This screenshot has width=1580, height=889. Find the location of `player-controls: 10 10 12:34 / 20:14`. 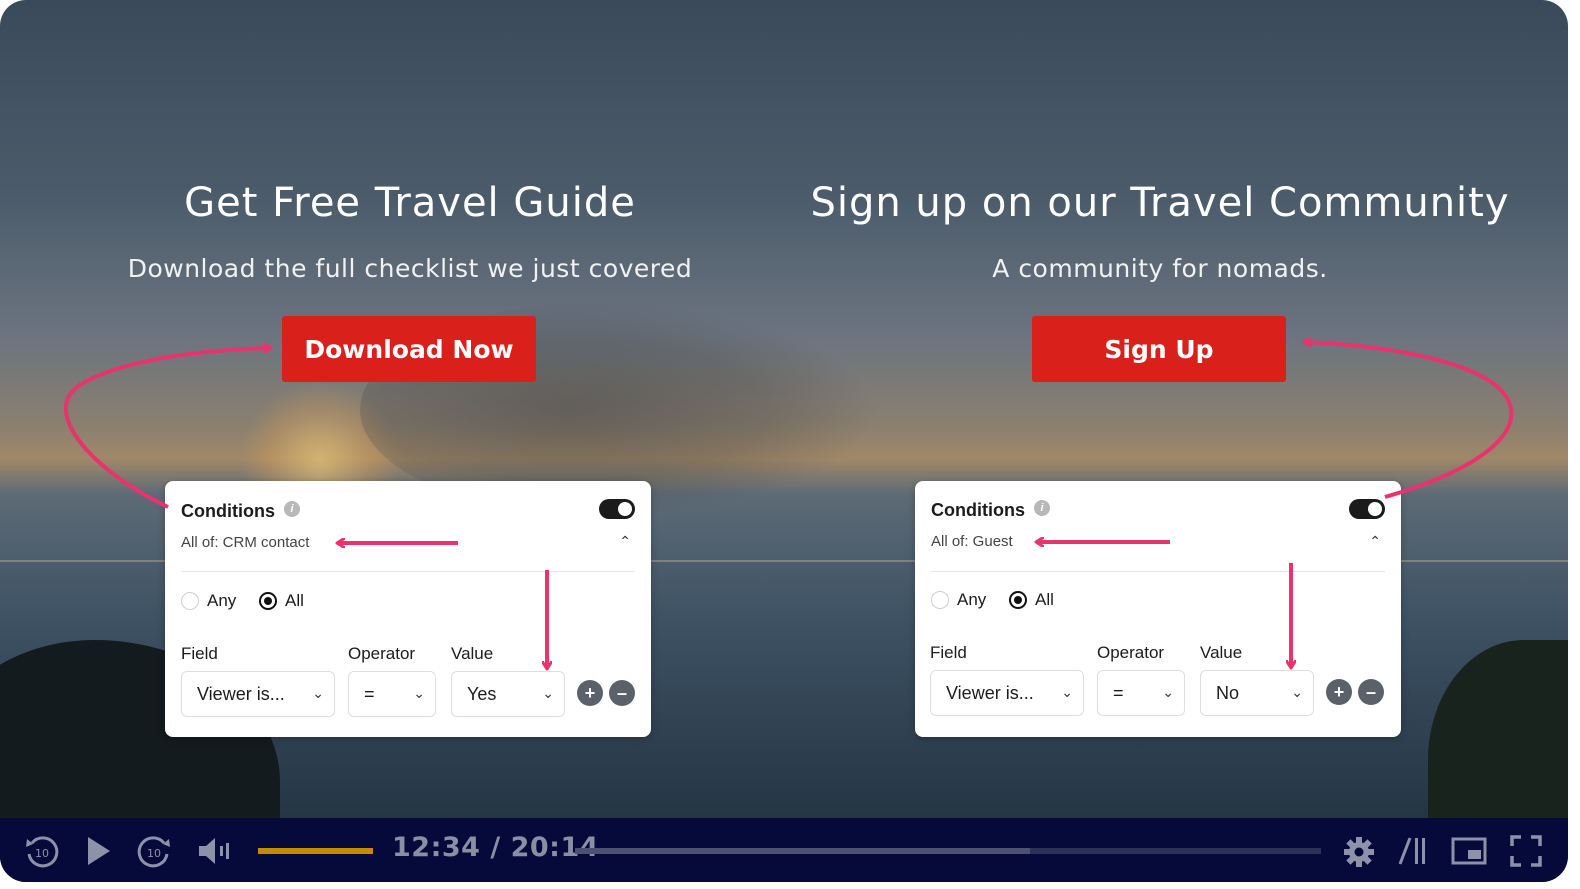

player-controls: 10 10 12:34 / 20:14 is located at coordinates (784, 850).